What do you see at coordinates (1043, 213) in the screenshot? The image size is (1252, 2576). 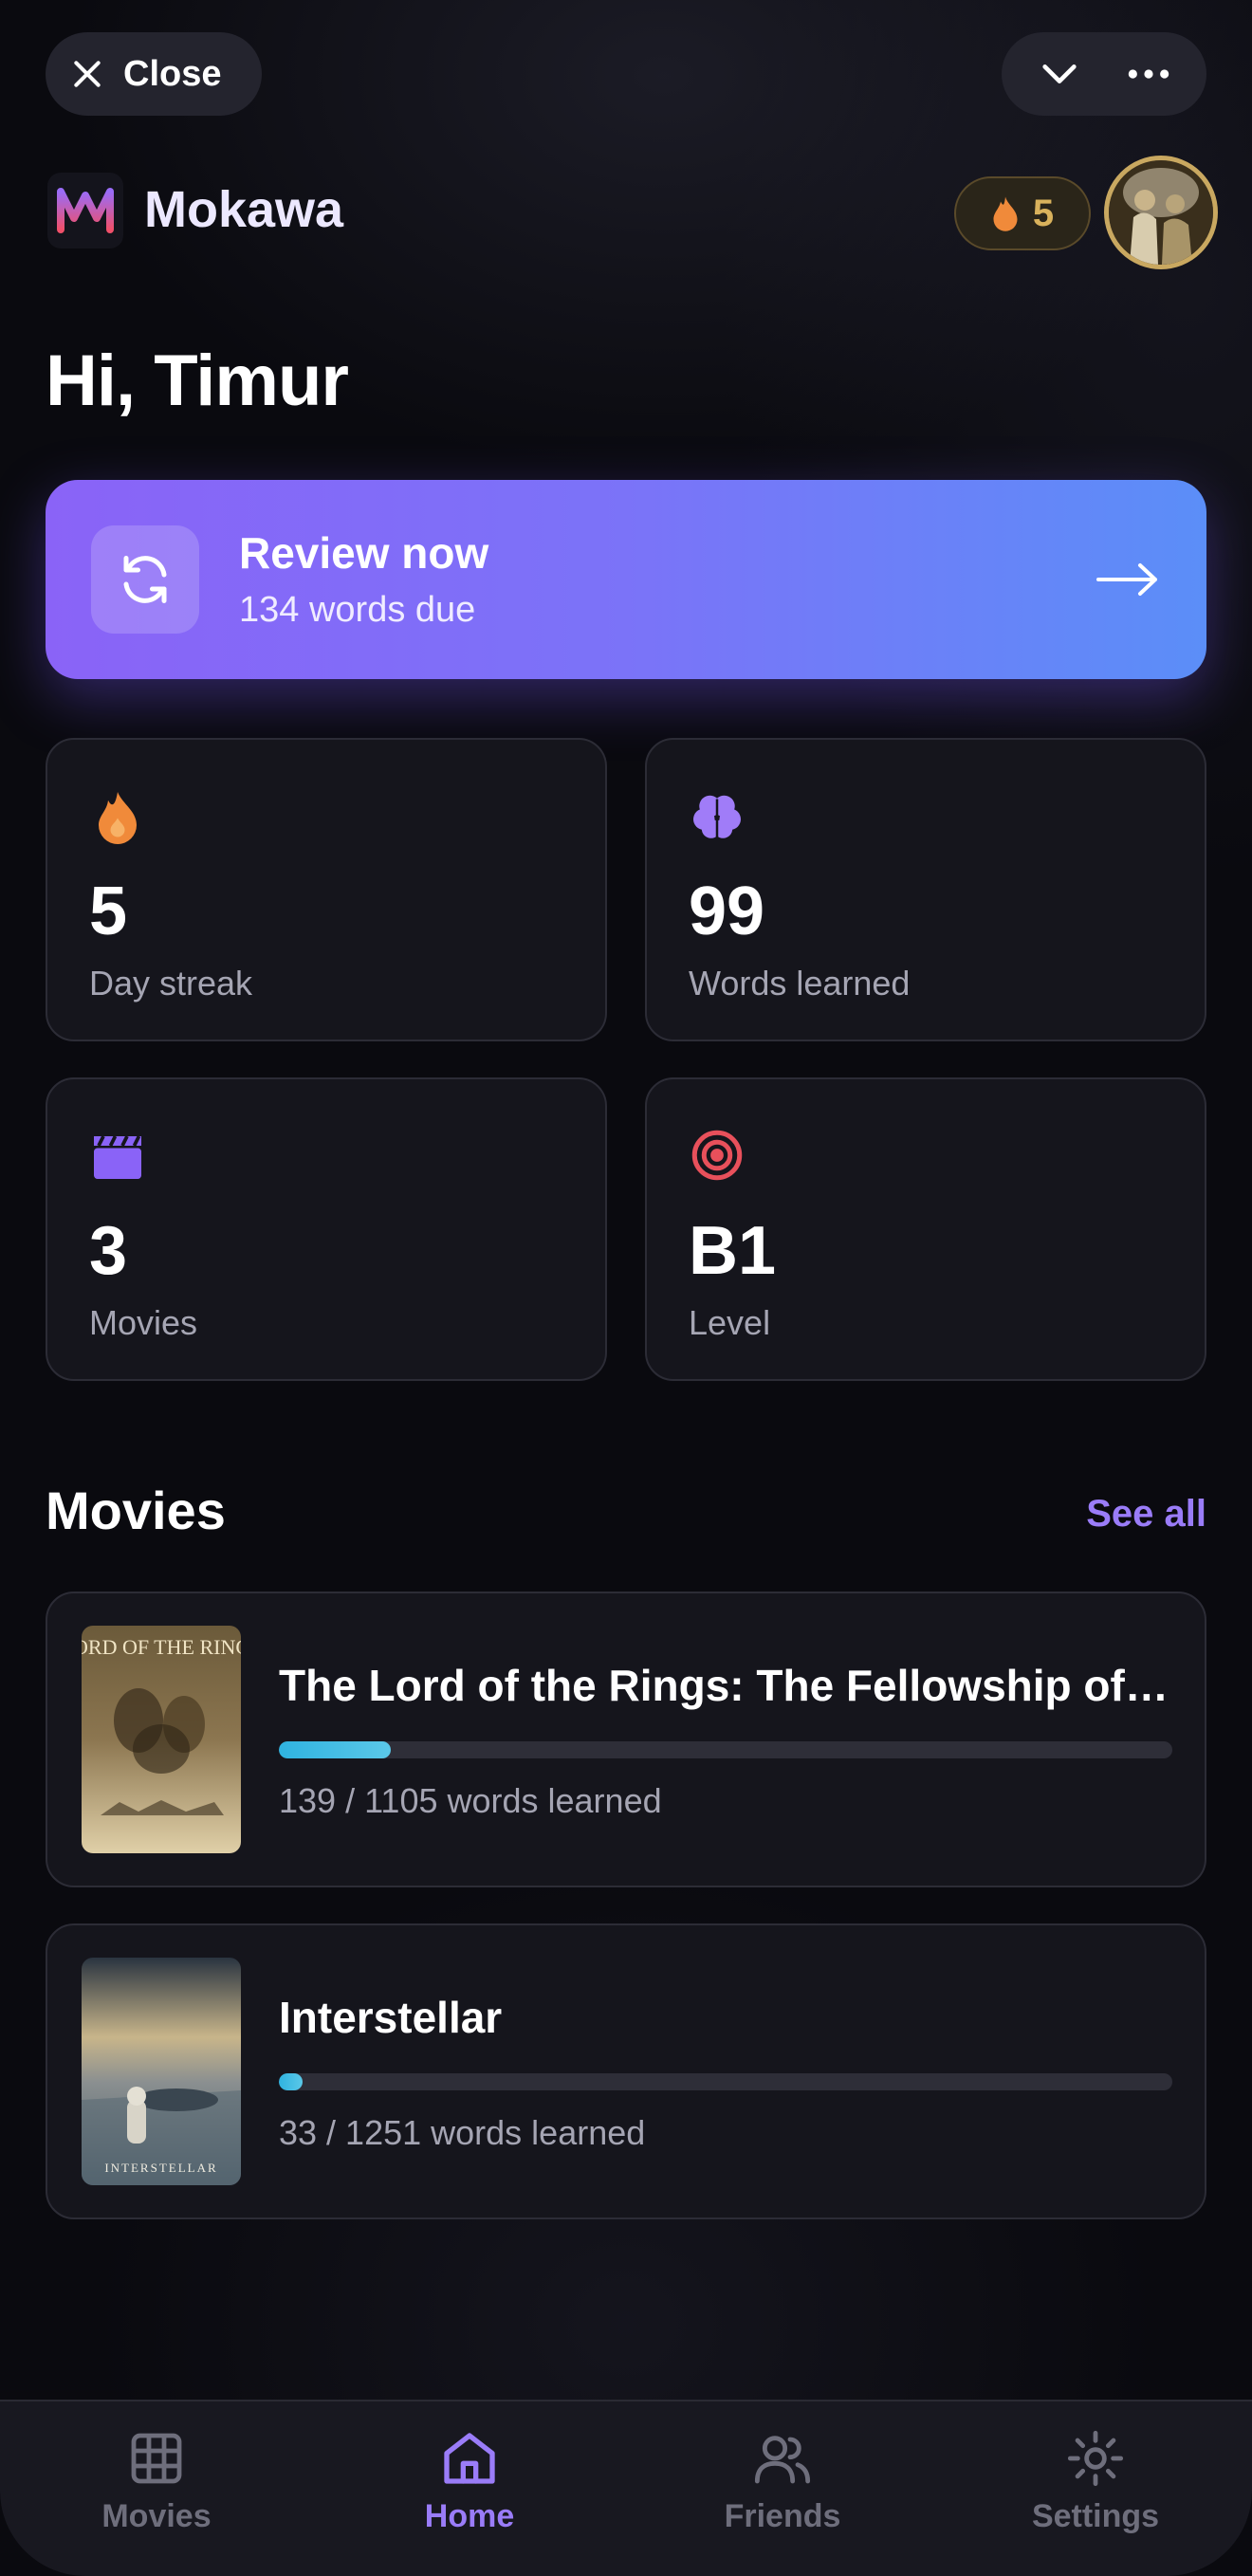 I see `streak-count: 5` at bounding box center [1043, 213].